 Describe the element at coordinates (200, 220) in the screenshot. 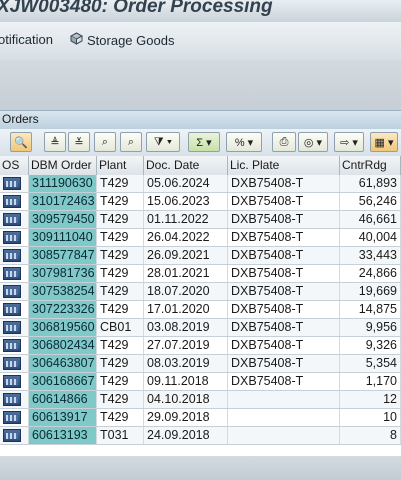

I see `table-row: 309579450 T429 01.11.2022 DXB75408-T 46,661` at that location.